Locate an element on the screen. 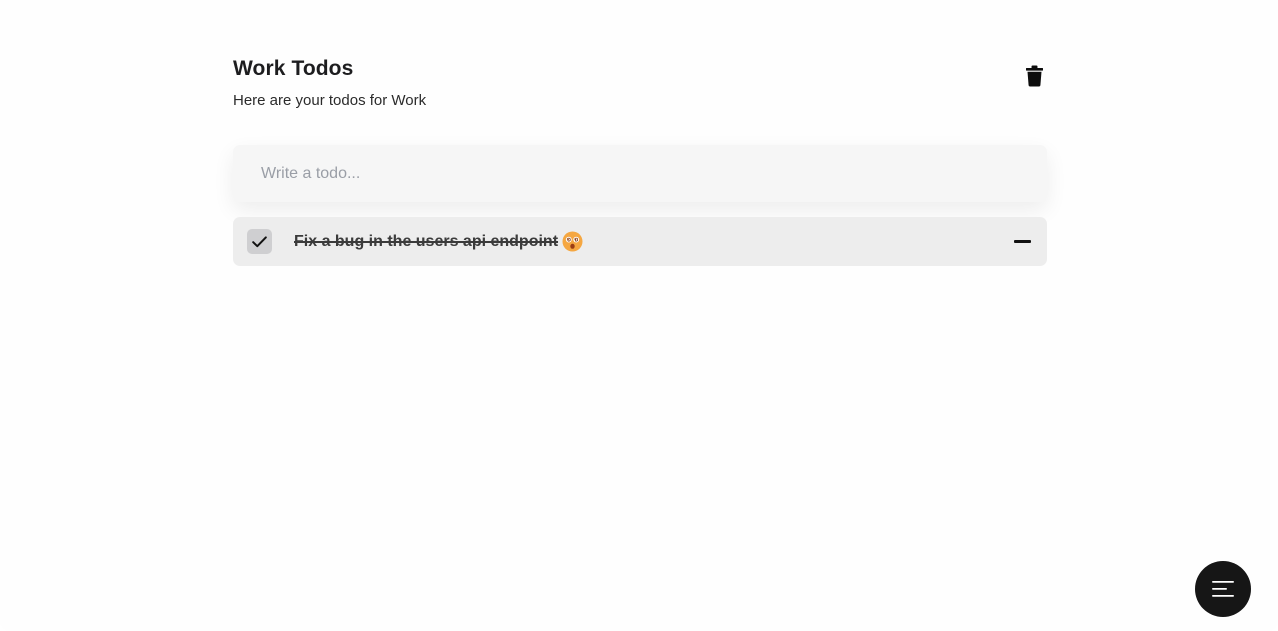  page-subtitle: Here are your todos for Work is located at coordinates (330, 100).